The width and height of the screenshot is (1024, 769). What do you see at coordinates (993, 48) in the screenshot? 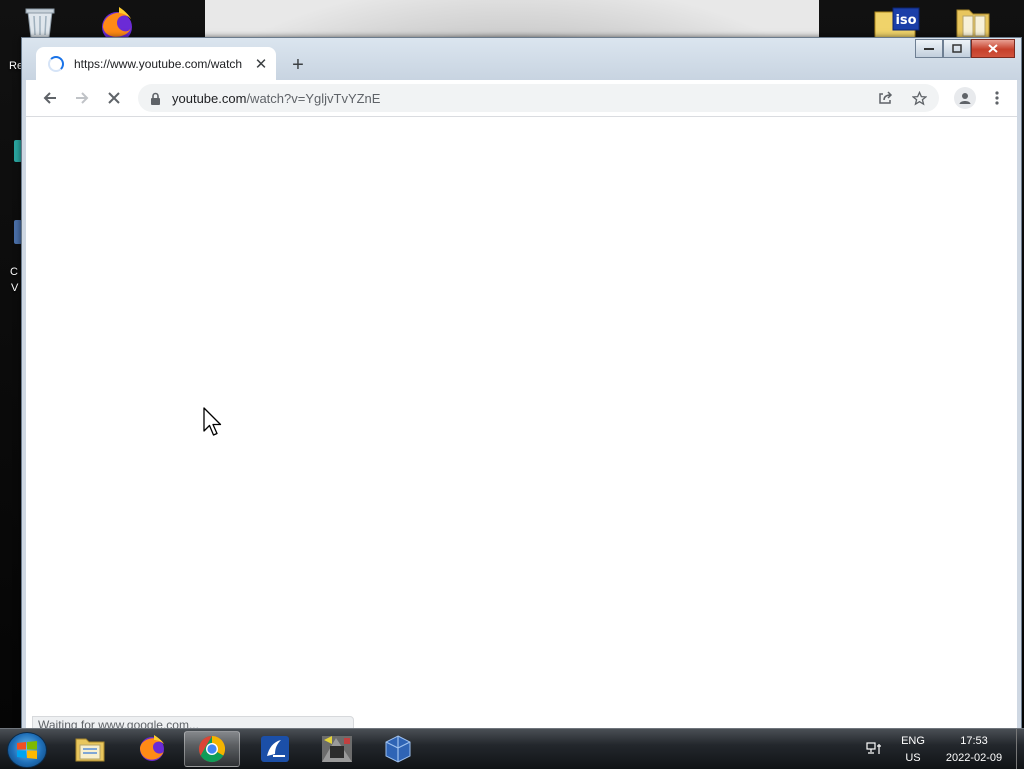
I see `close-button` at bounding box center [993, 48].